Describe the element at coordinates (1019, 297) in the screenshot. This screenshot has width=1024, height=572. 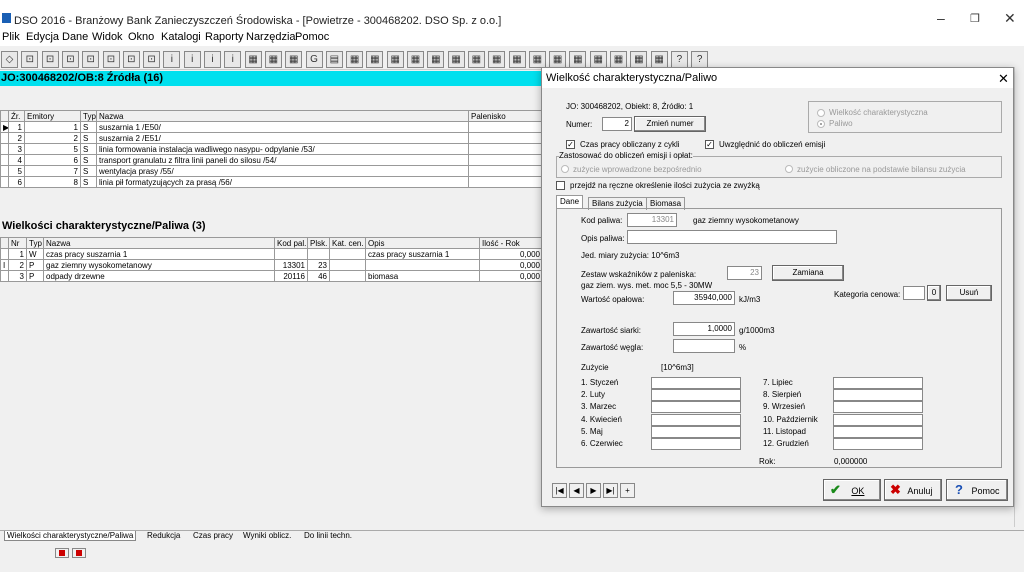
I see `main-scrollbar` at that location.